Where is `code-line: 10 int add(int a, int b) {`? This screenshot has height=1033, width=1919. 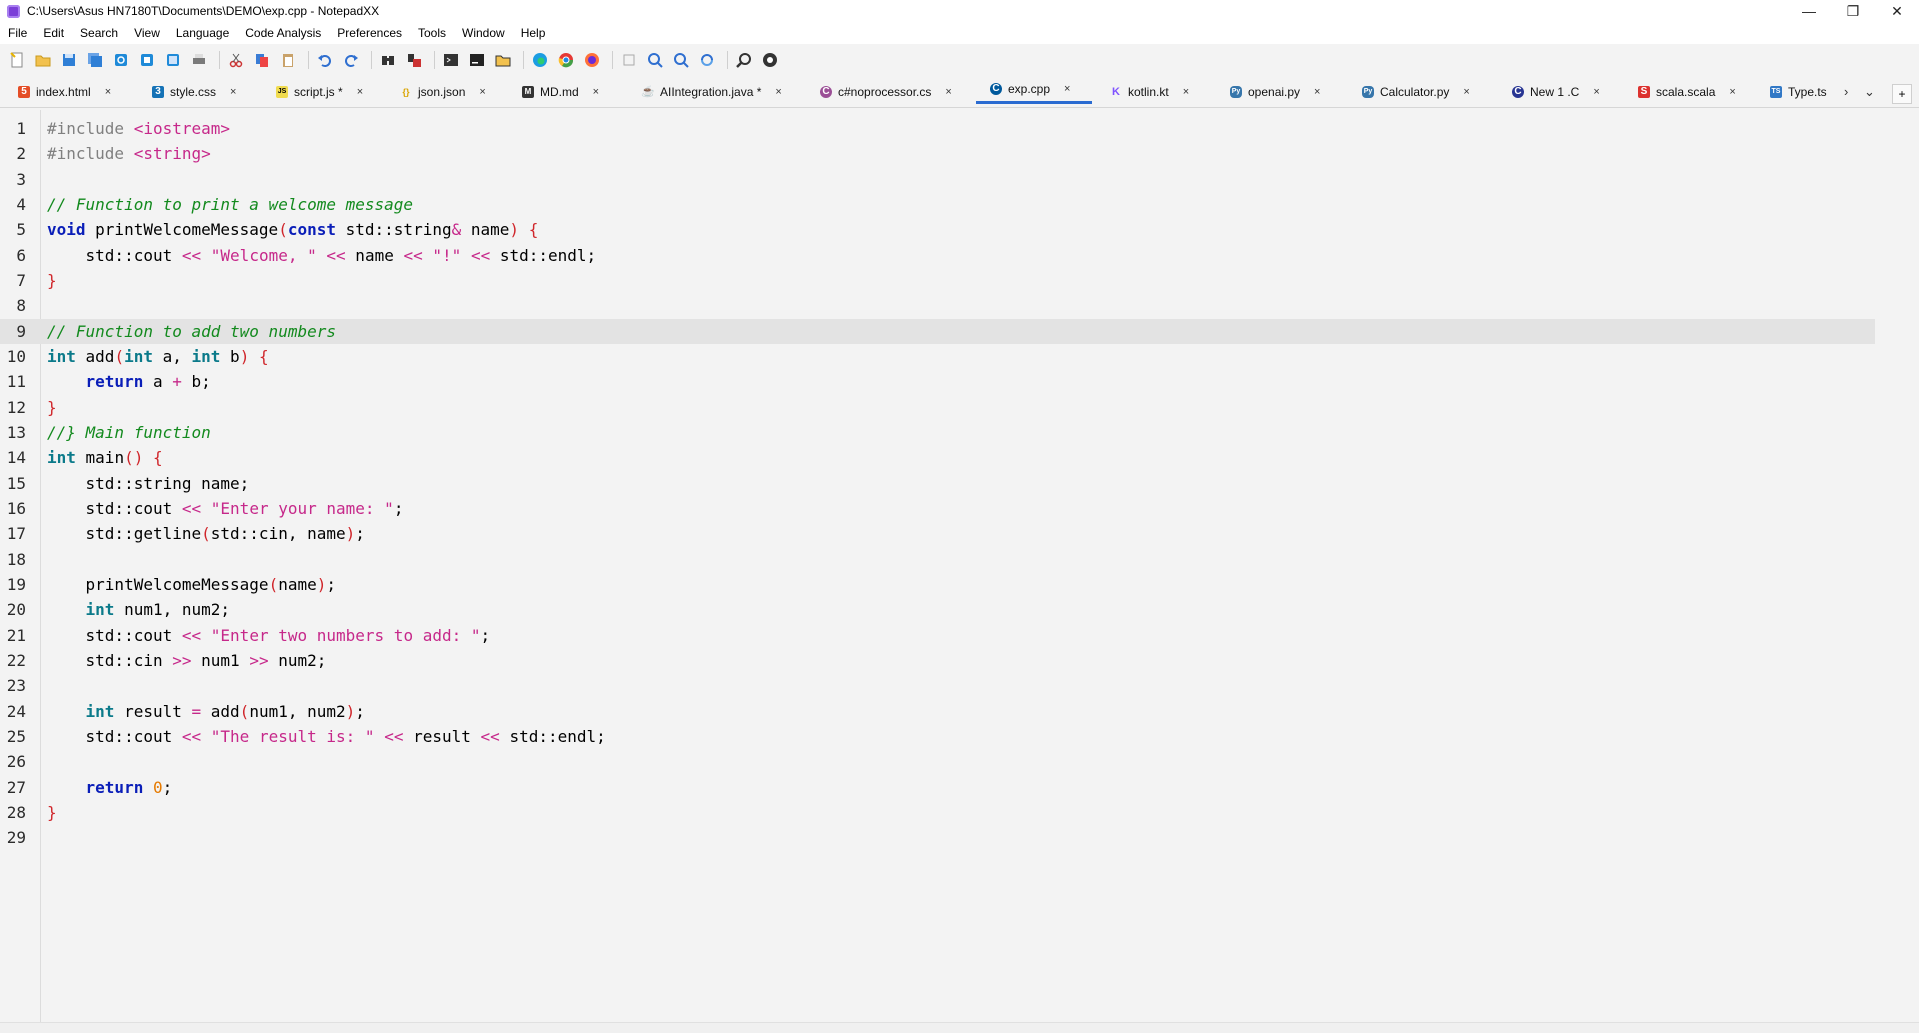 code-line: 10 int add(int a, int b) { is located at coordinates (937, 356).